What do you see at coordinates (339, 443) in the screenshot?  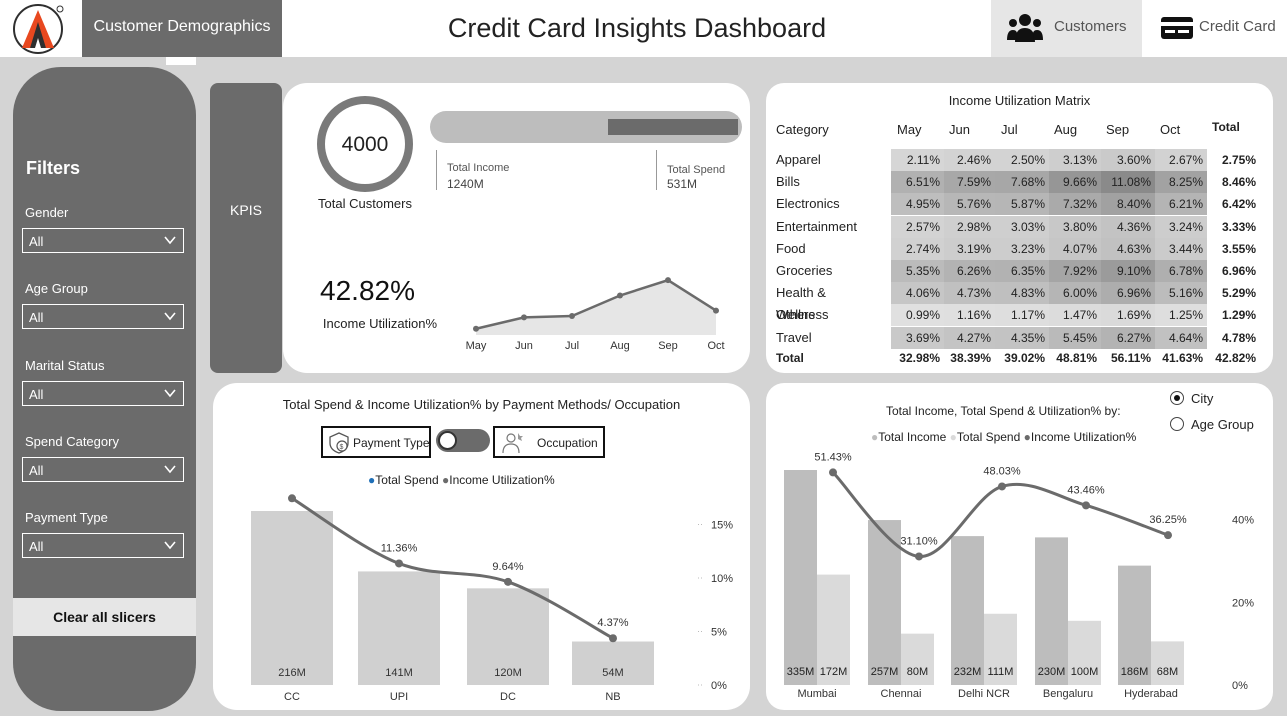 I see `payment-icon: $` at bounding box center [339, 443].